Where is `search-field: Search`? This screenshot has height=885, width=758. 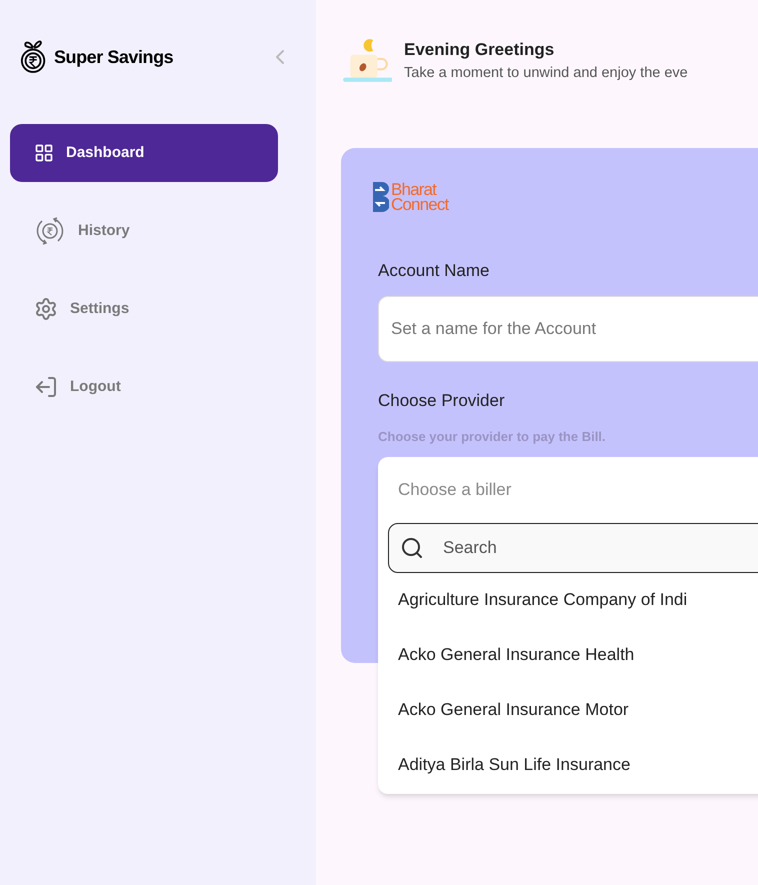 search-field: Search is located at coordinates (573, 547).